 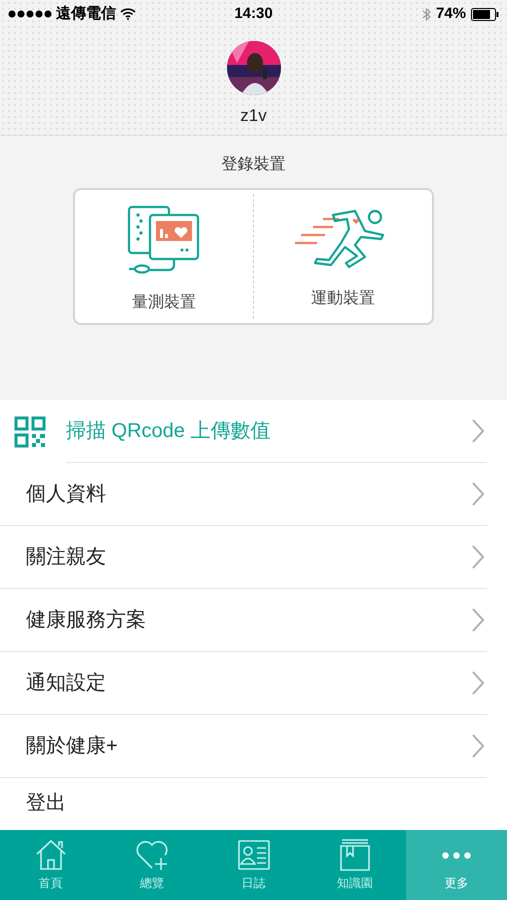 I want to click on menu-item: 個人資料, so click(x=253, y=494).